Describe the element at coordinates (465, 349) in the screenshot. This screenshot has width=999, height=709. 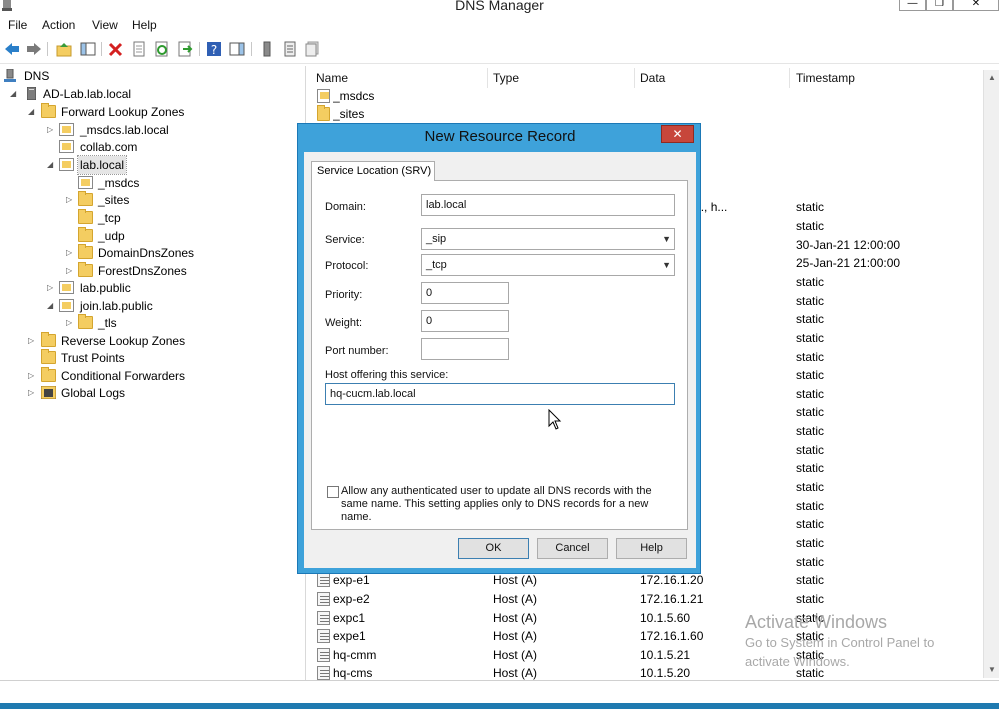
I see `port-number-field` at that location.